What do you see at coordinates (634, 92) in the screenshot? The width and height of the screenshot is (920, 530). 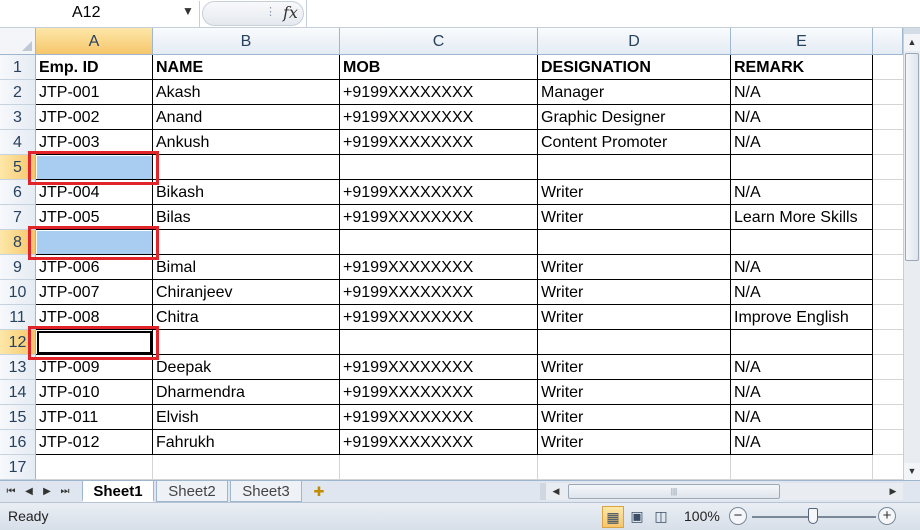 I see `cell-d2: Manager` at bounding box center [634, 92].